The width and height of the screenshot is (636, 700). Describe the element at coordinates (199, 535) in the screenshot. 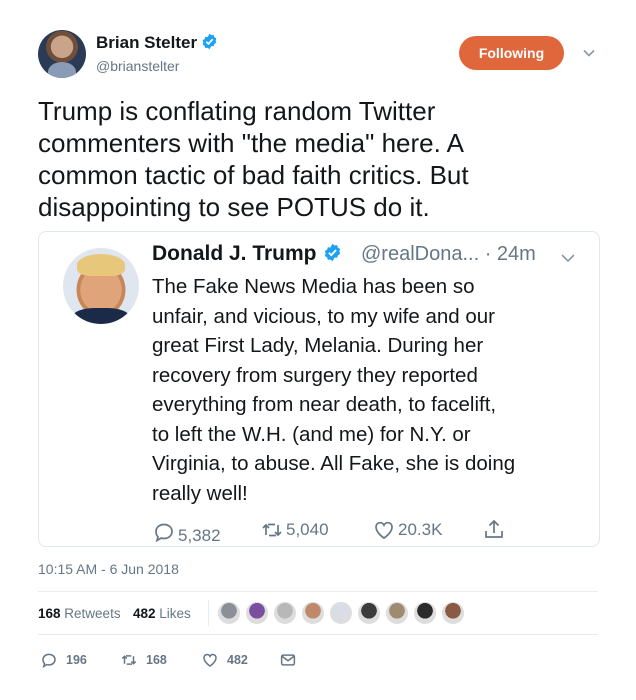

I see `quoted-reply-count: 5,382` at that location.